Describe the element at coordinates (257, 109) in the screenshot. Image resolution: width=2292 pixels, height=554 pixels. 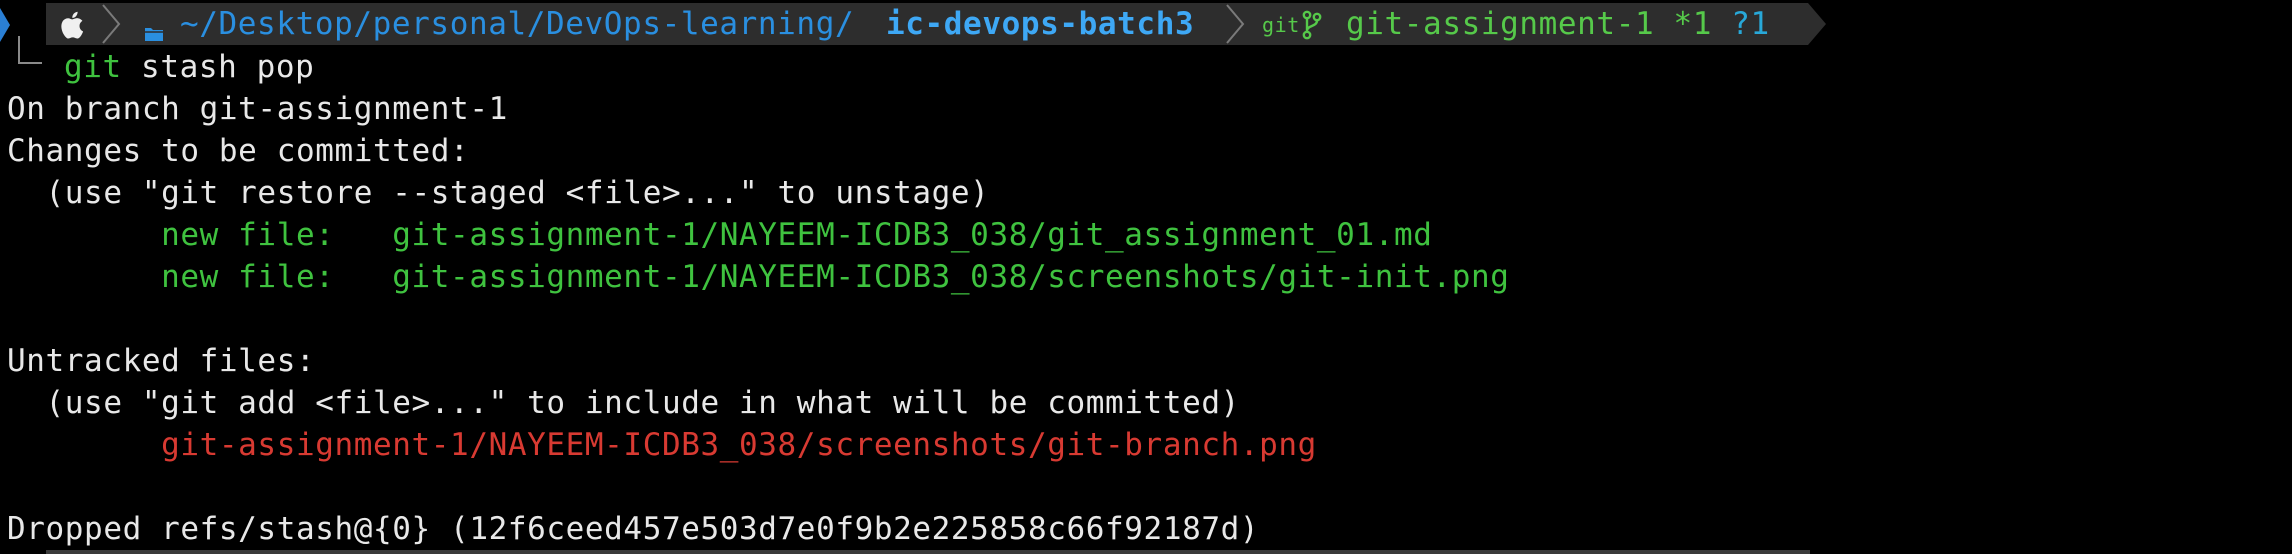
I see `branch-line: On branch git-assignment-1` at that location.